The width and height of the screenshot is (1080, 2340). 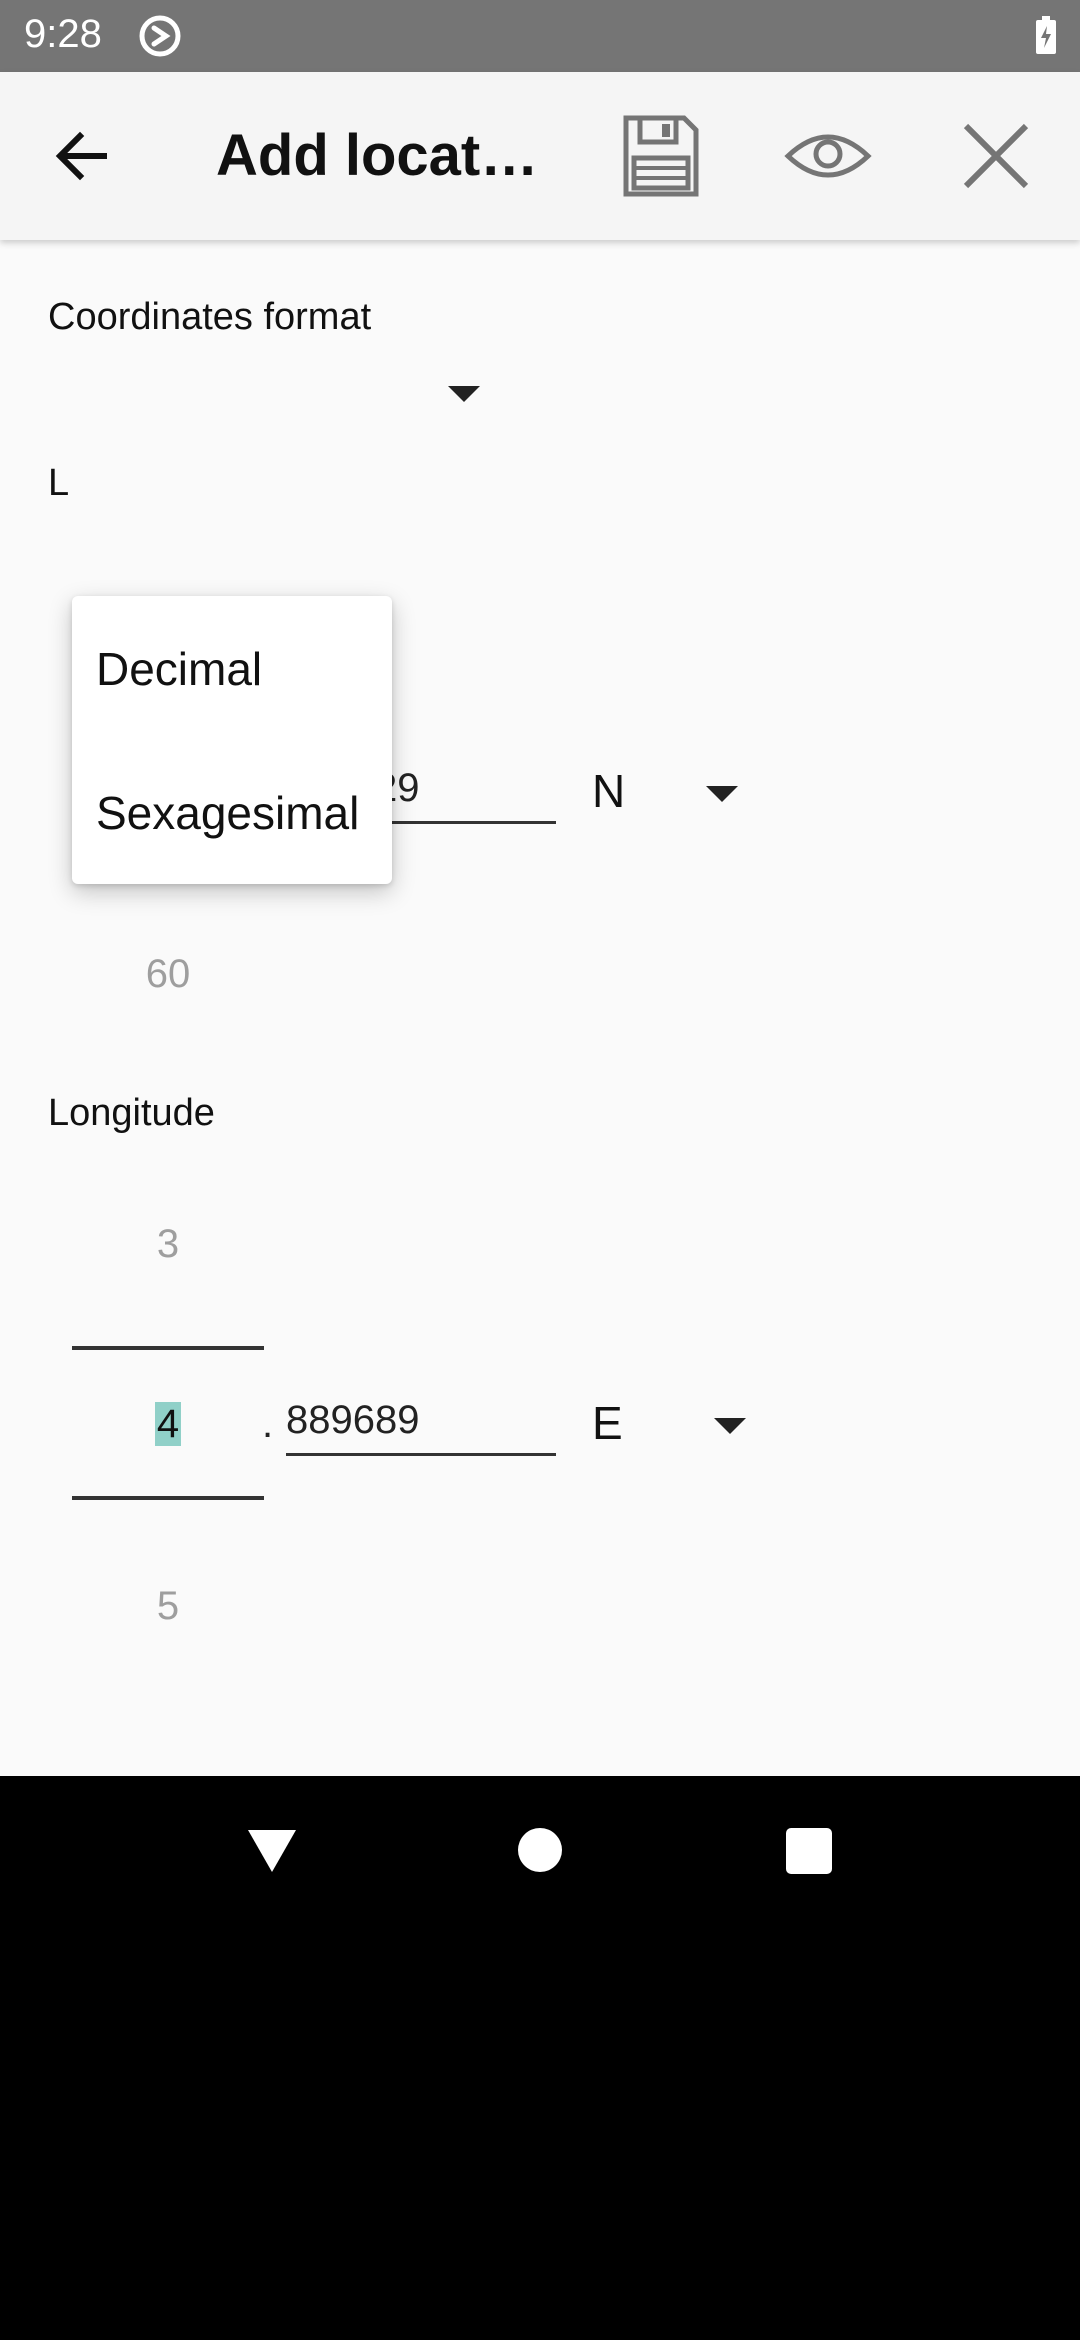 What do you see at coordinates (63, 34) in the screenshot?
I see `status-time: 9:28` at bounding box center [63, 34].